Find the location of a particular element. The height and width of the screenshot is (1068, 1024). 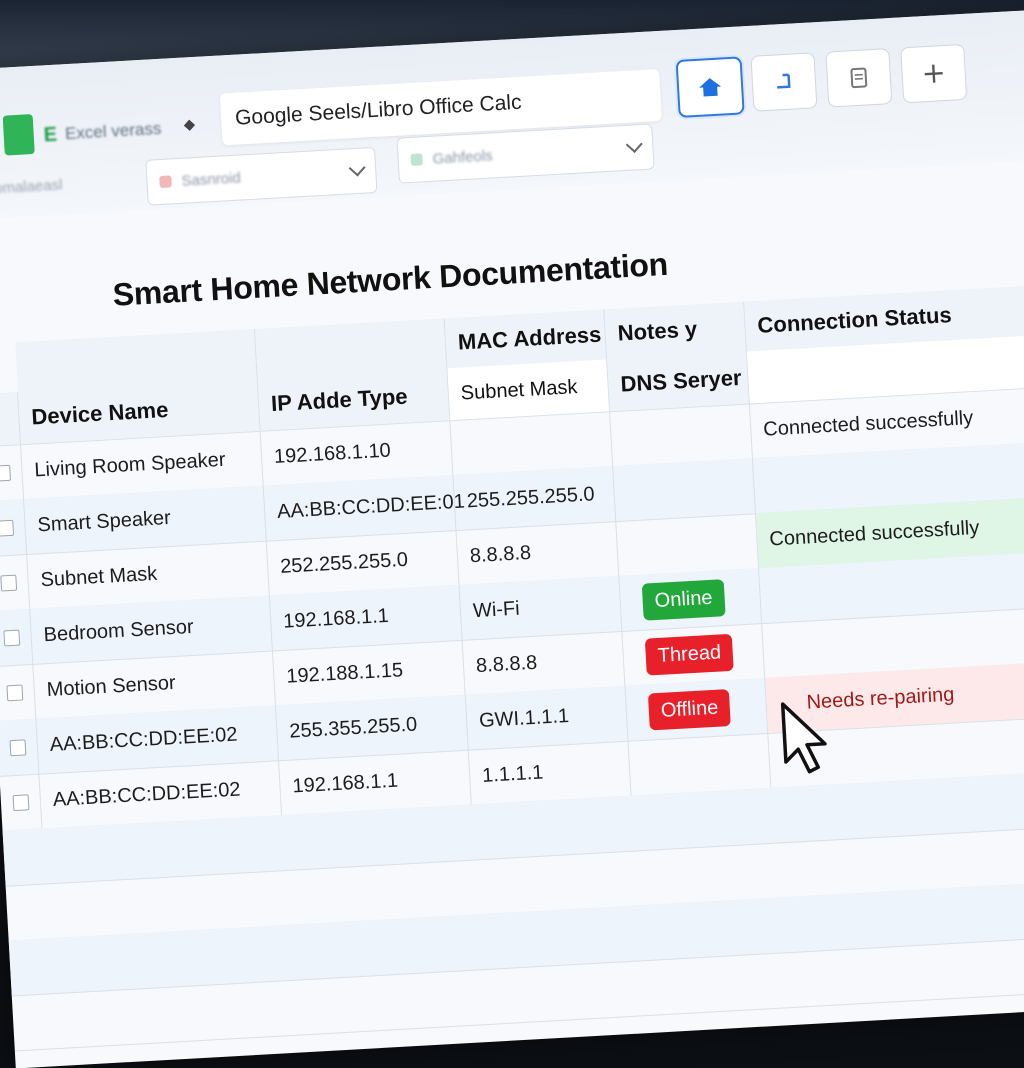

header-mac: MAC Address is located at coordinates (526, 338).